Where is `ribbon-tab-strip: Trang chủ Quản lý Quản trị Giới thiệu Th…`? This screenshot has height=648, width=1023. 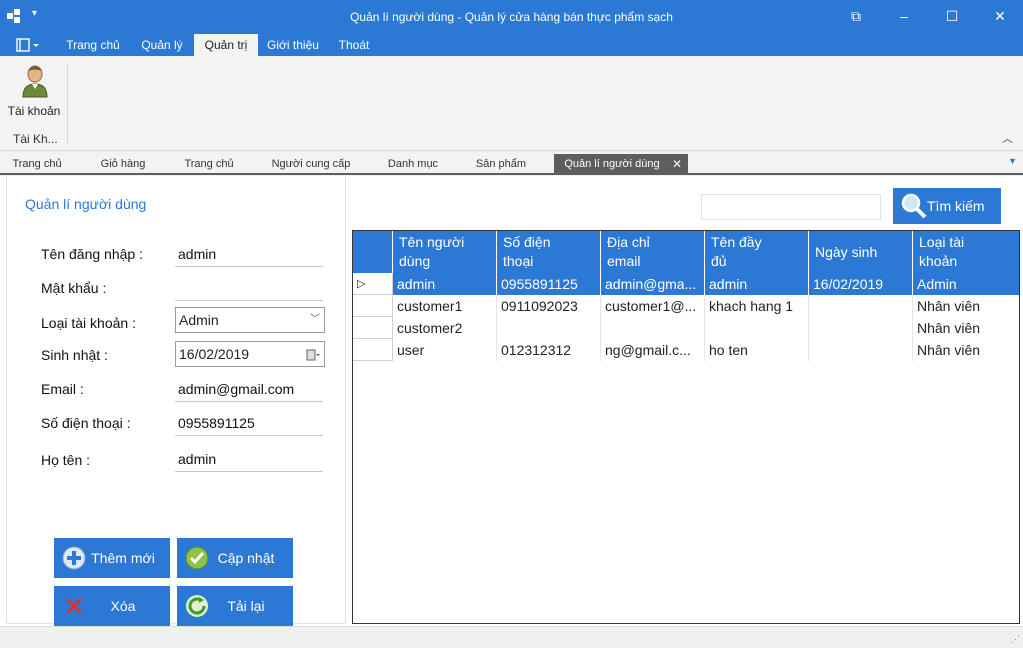 ribbon-tab-strip: Trang chủ Quản lý Quản trị Giới thiệu Th… is located at coordinates (511, 45).